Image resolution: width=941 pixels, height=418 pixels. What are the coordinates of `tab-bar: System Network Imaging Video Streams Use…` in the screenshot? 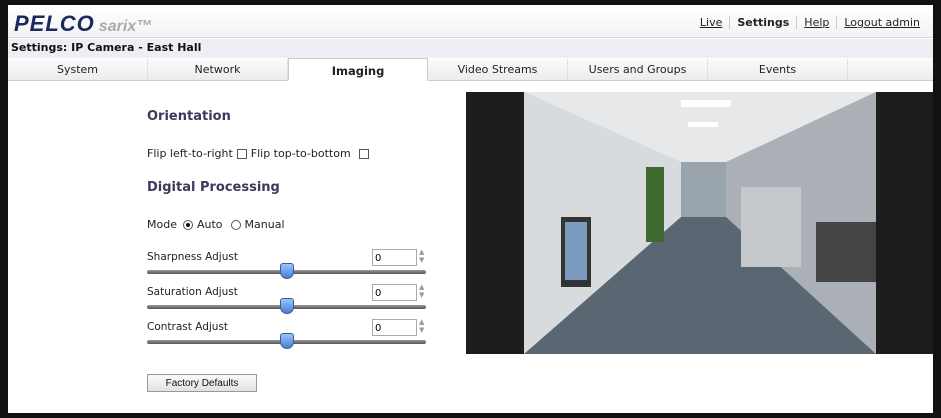 It's located at (470, 69).